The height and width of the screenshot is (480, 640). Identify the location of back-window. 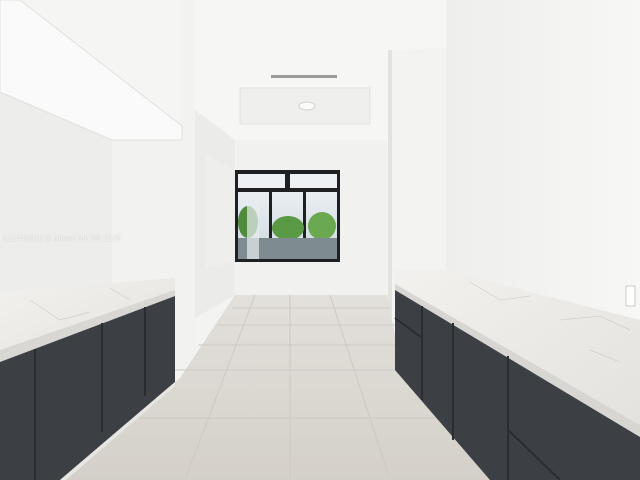
(287, 216).